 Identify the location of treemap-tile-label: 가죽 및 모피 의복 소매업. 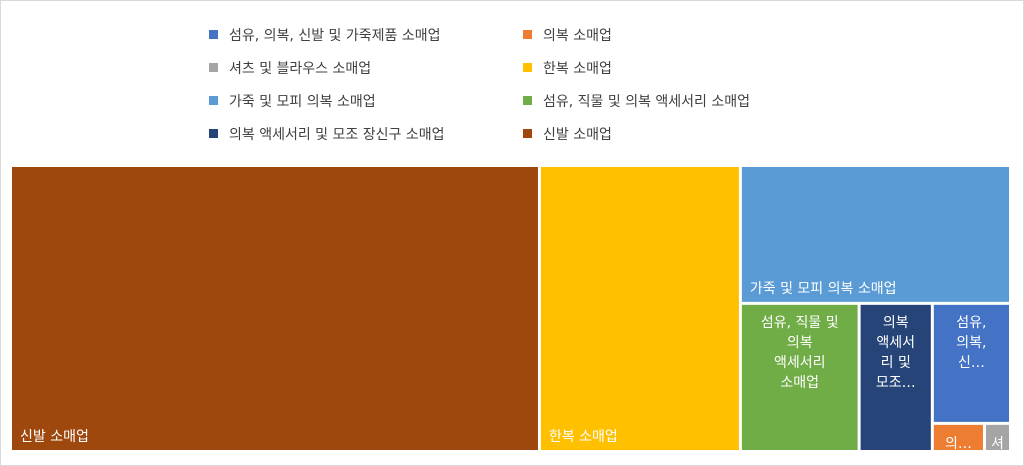
(823, 289).